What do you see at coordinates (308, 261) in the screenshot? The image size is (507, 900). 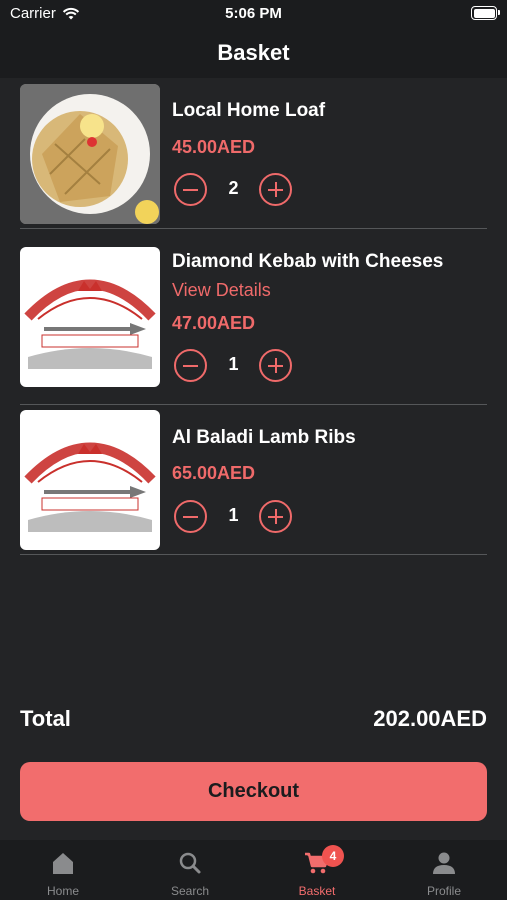 I see `item-name: Diamond Kebab with Cheeses` at bounding box center [308, 261].